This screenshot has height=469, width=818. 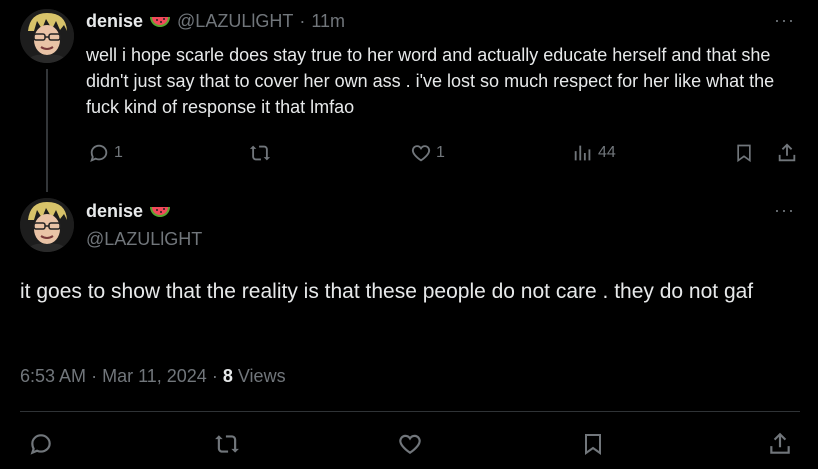 I want to click on like-button: 1, so click(x=427, y=153).